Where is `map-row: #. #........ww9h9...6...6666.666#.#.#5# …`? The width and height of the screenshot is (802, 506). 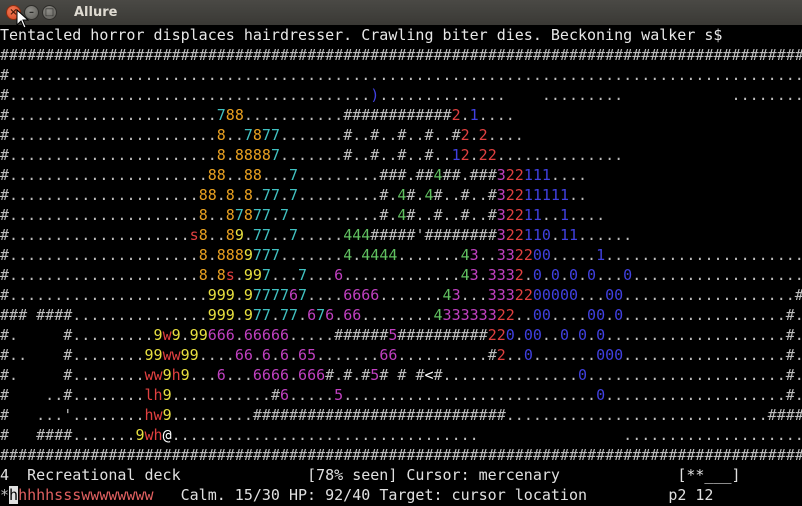
map-row: #. #........ww9h9...6...6666.666#.#.#5# … is located at coordinates (401, 375).